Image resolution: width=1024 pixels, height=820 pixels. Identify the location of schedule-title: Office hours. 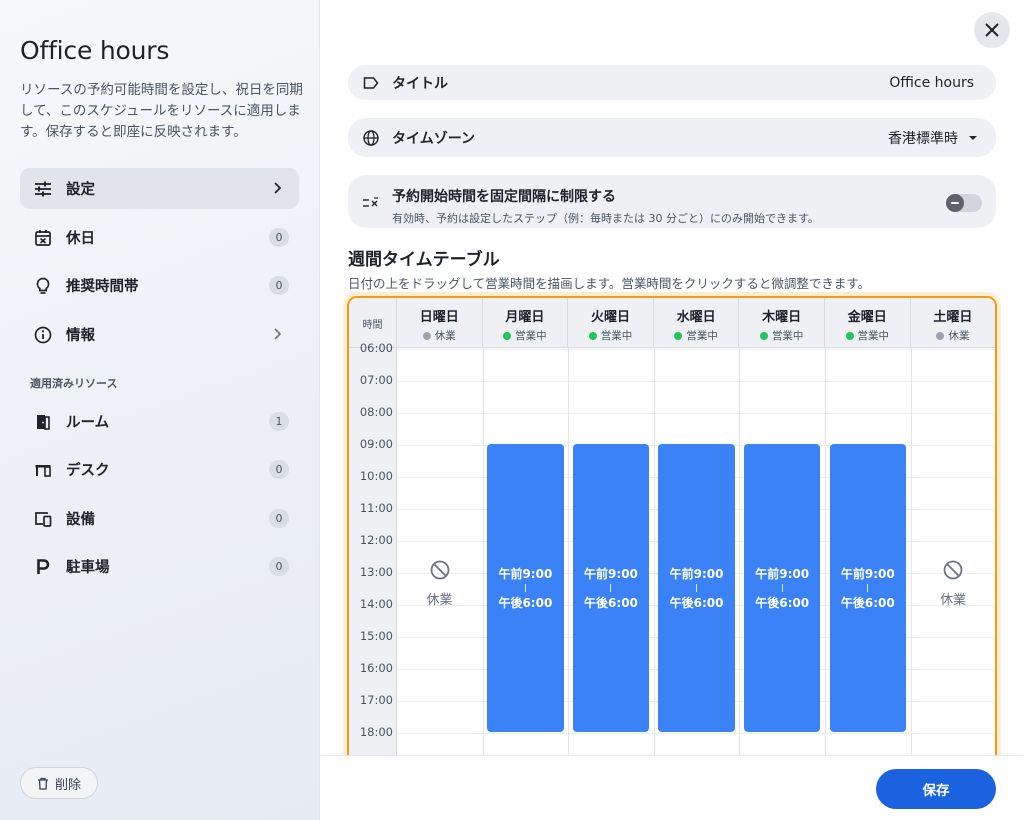
(95, 50).